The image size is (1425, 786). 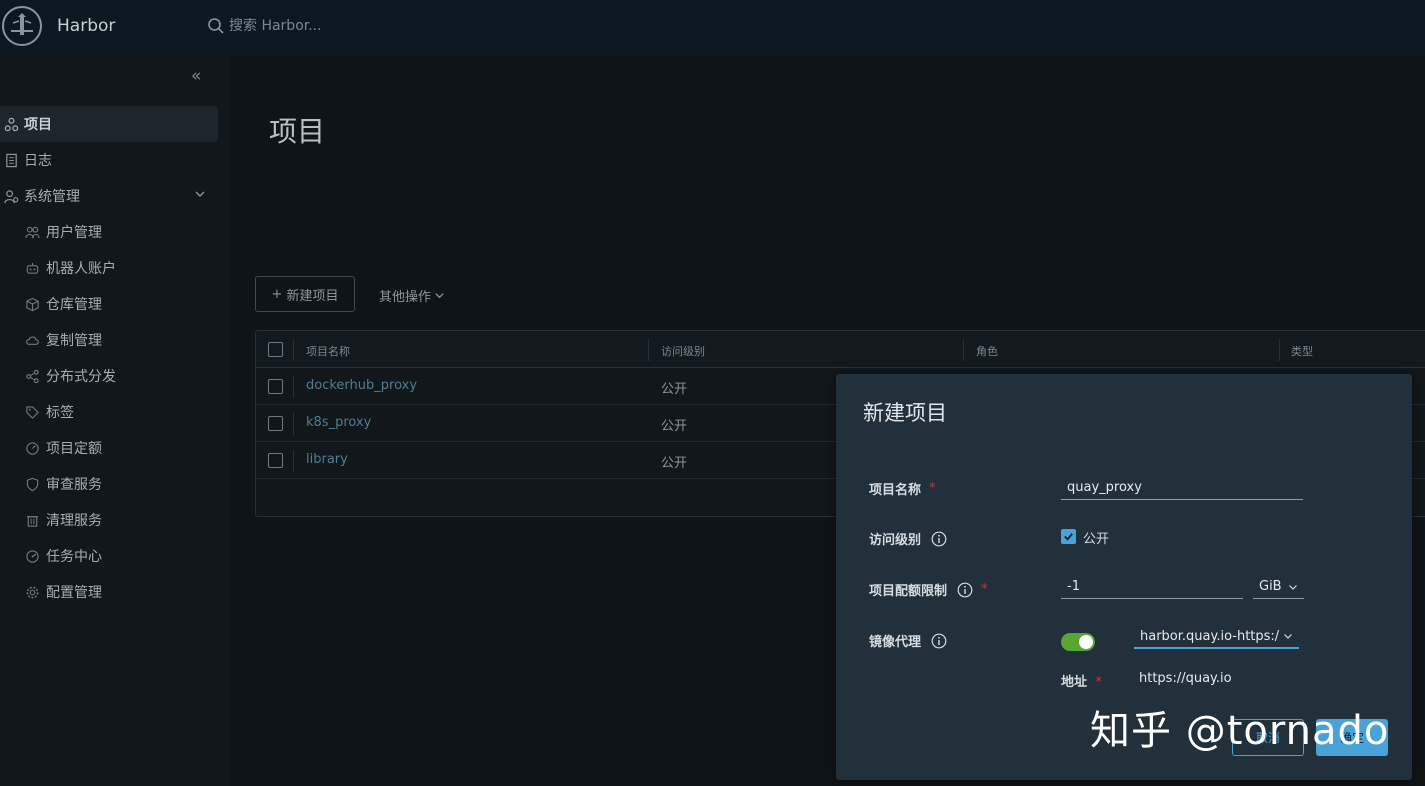 What do you see at coordinates (32, 232) in the screenshot?
I see `users-icon` at bounding box center [32, 232].